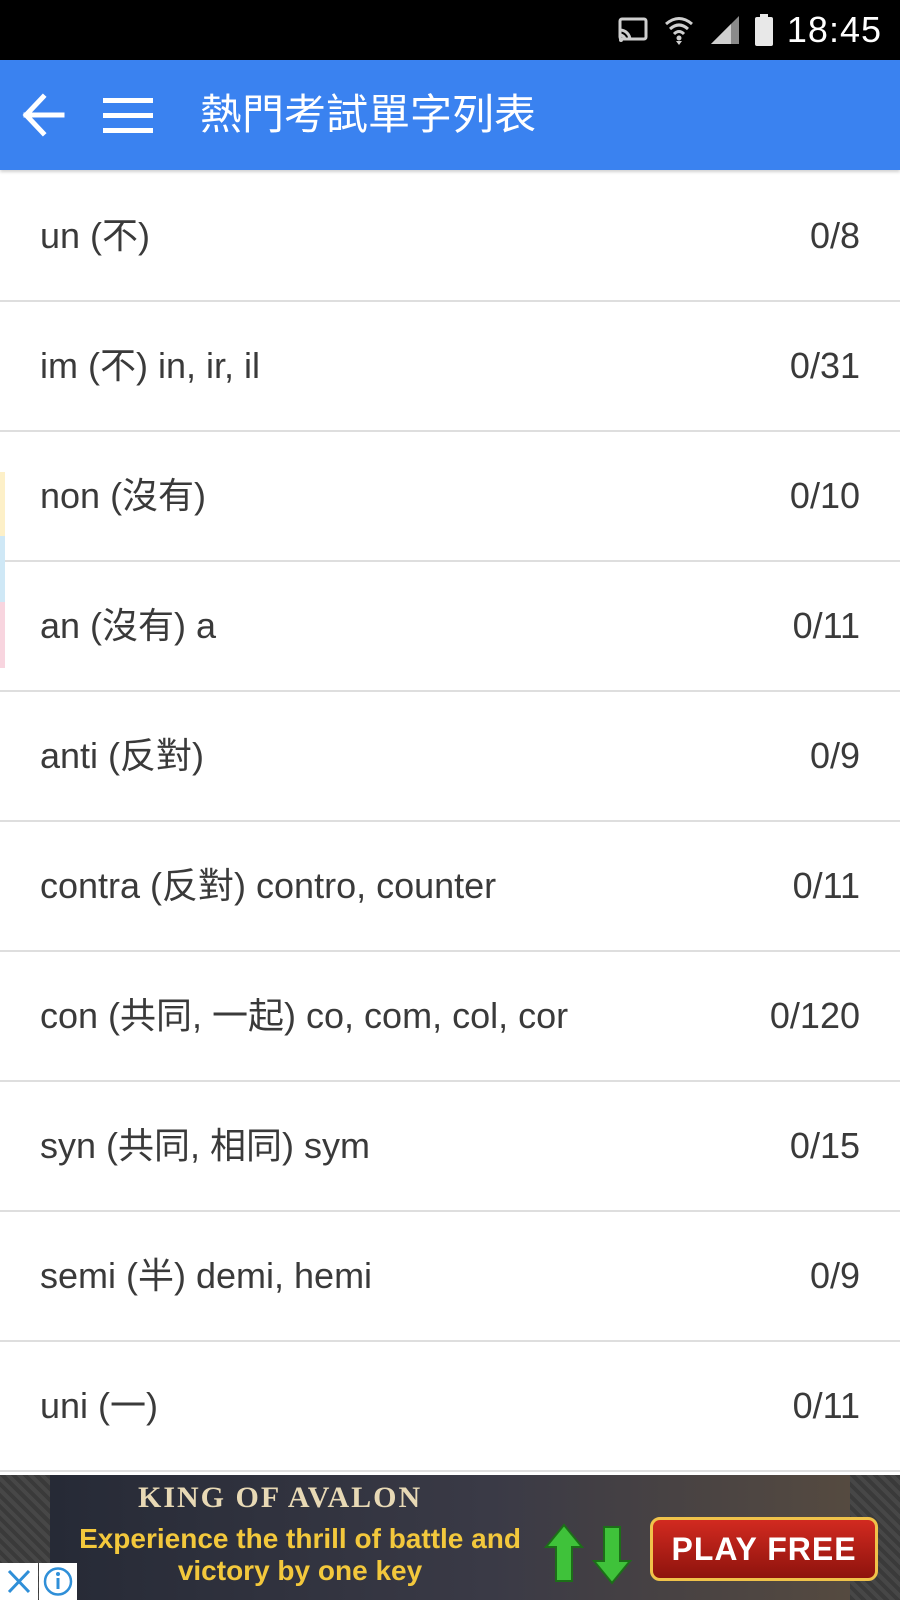 The image size is (900, 1604). What do you see at coordinates (368, 114) in the screenshot?
I see `page-title: 熱門考試單字列表` at bounding box center [368, 114].